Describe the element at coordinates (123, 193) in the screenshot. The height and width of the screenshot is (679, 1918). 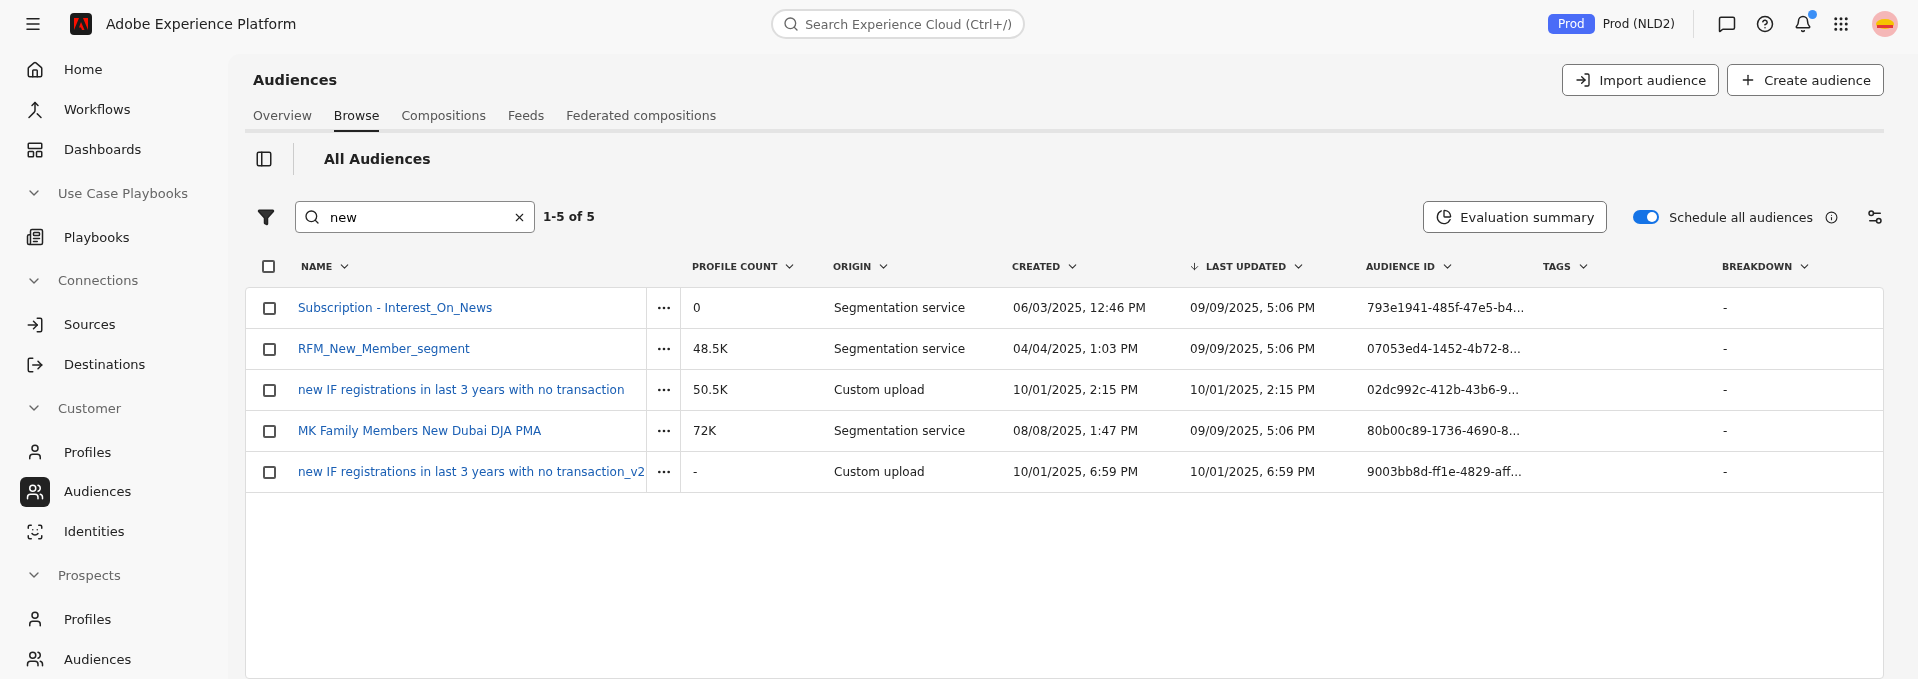
I see `sidebar-section: Use Case Playbooks` at that location.